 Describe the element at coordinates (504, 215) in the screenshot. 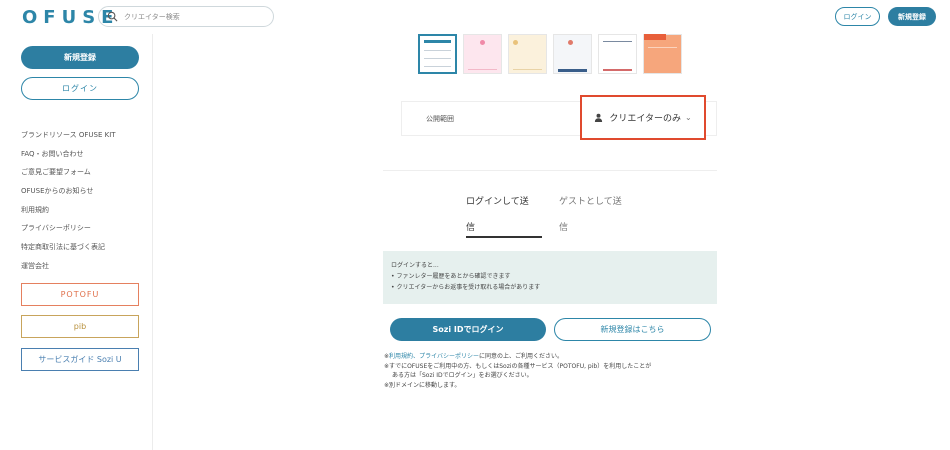

I see `tab-login-send: ログインして送 信` at that location.